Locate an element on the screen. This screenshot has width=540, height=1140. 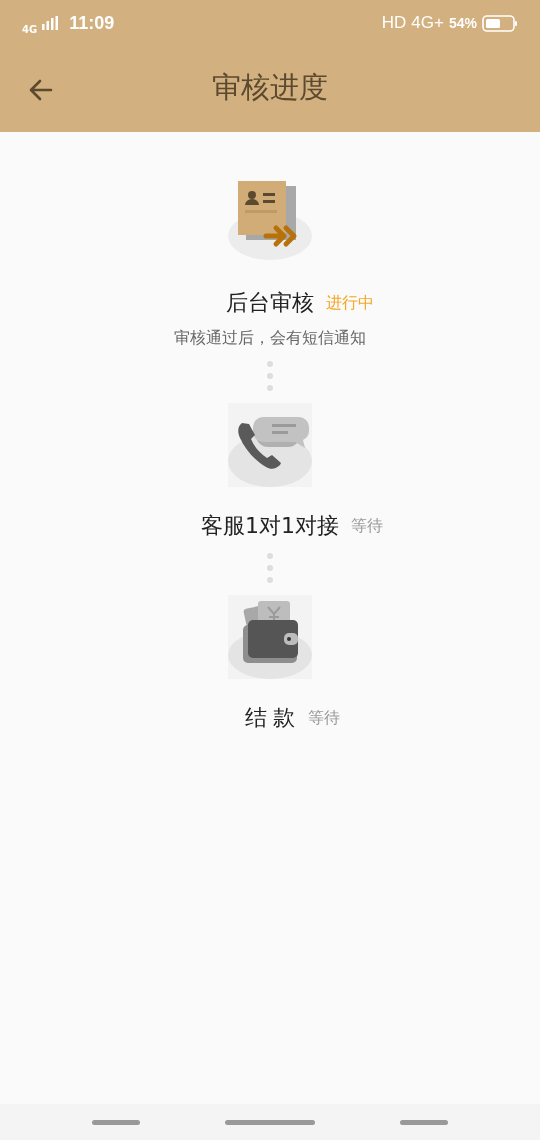
battery-icon is located at coordinates (500, 23).